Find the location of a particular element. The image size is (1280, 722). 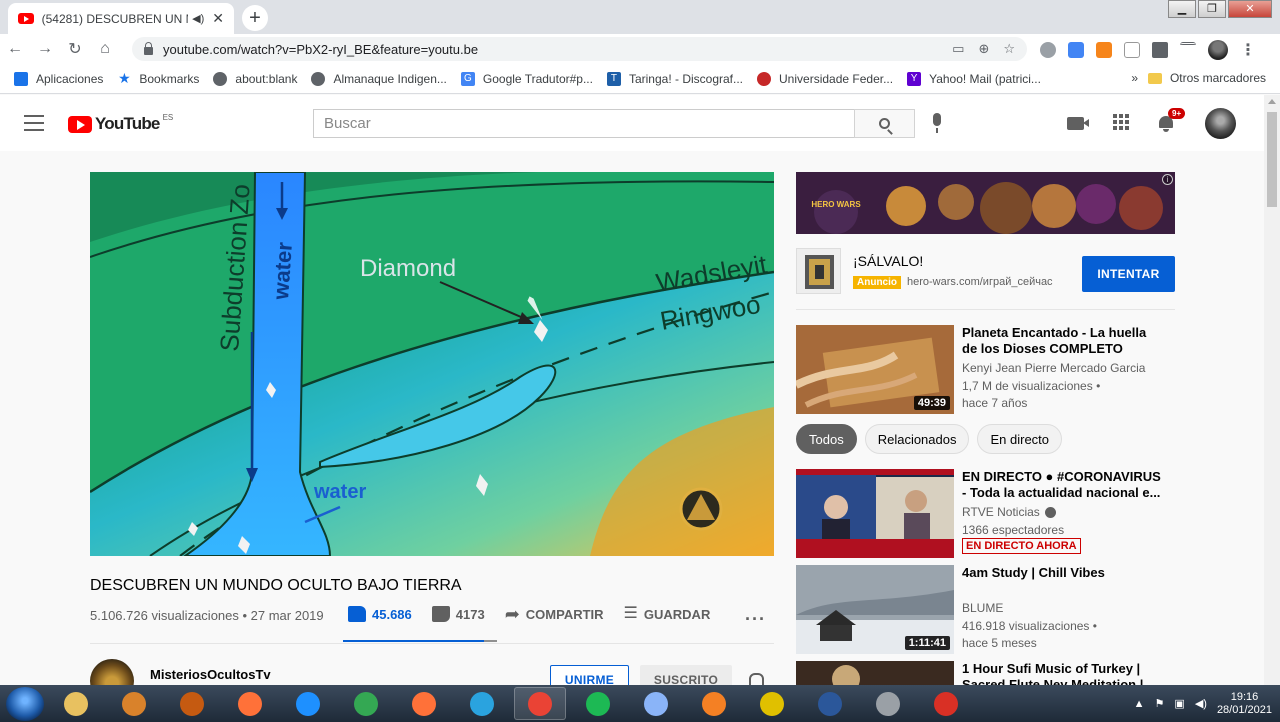

channel-name: MisteriosOcultosTv is located at coordinates (210, 674).